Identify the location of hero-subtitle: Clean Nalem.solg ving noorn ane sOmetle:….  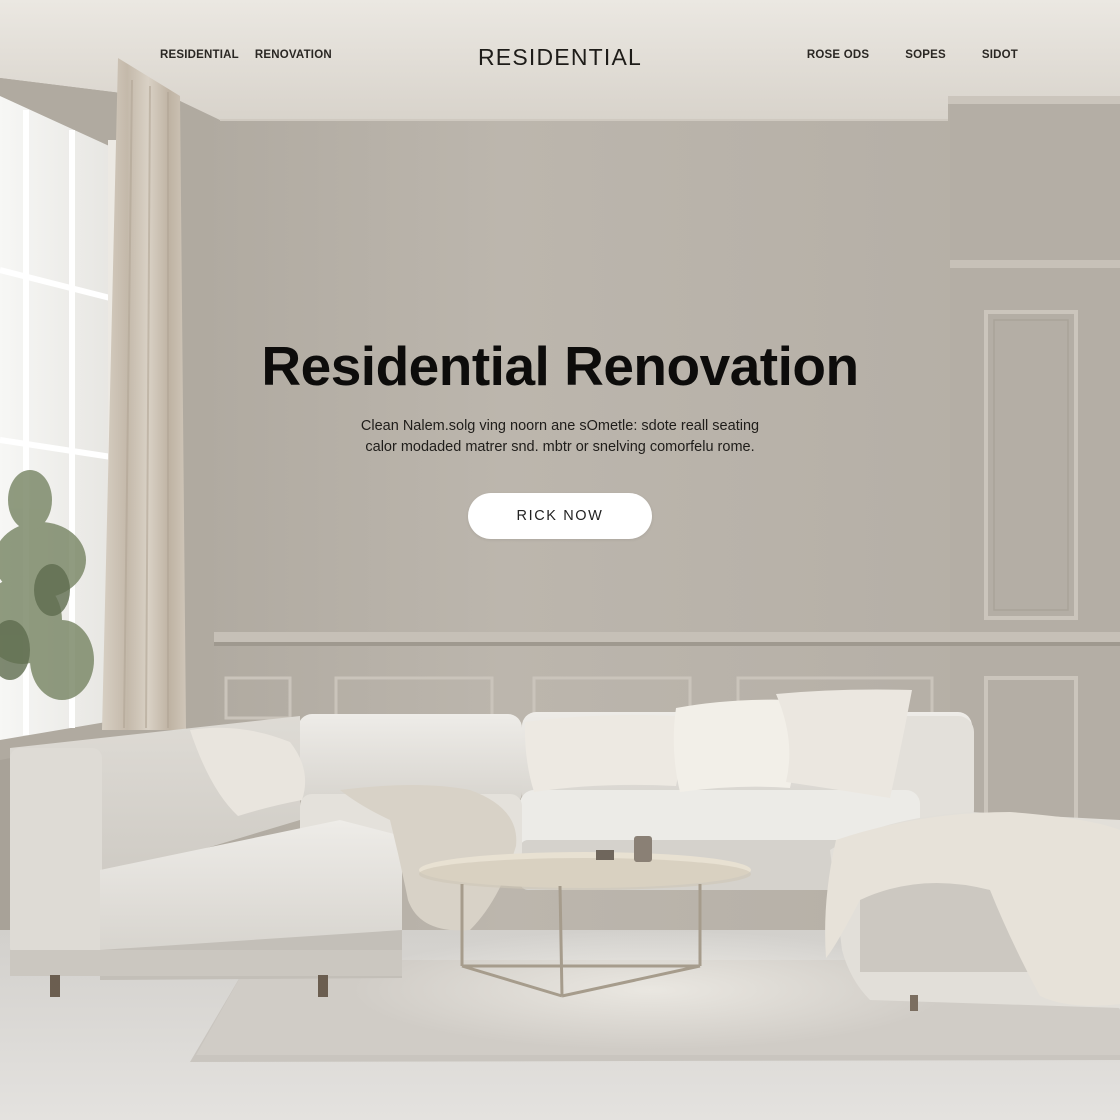
(560, 437).